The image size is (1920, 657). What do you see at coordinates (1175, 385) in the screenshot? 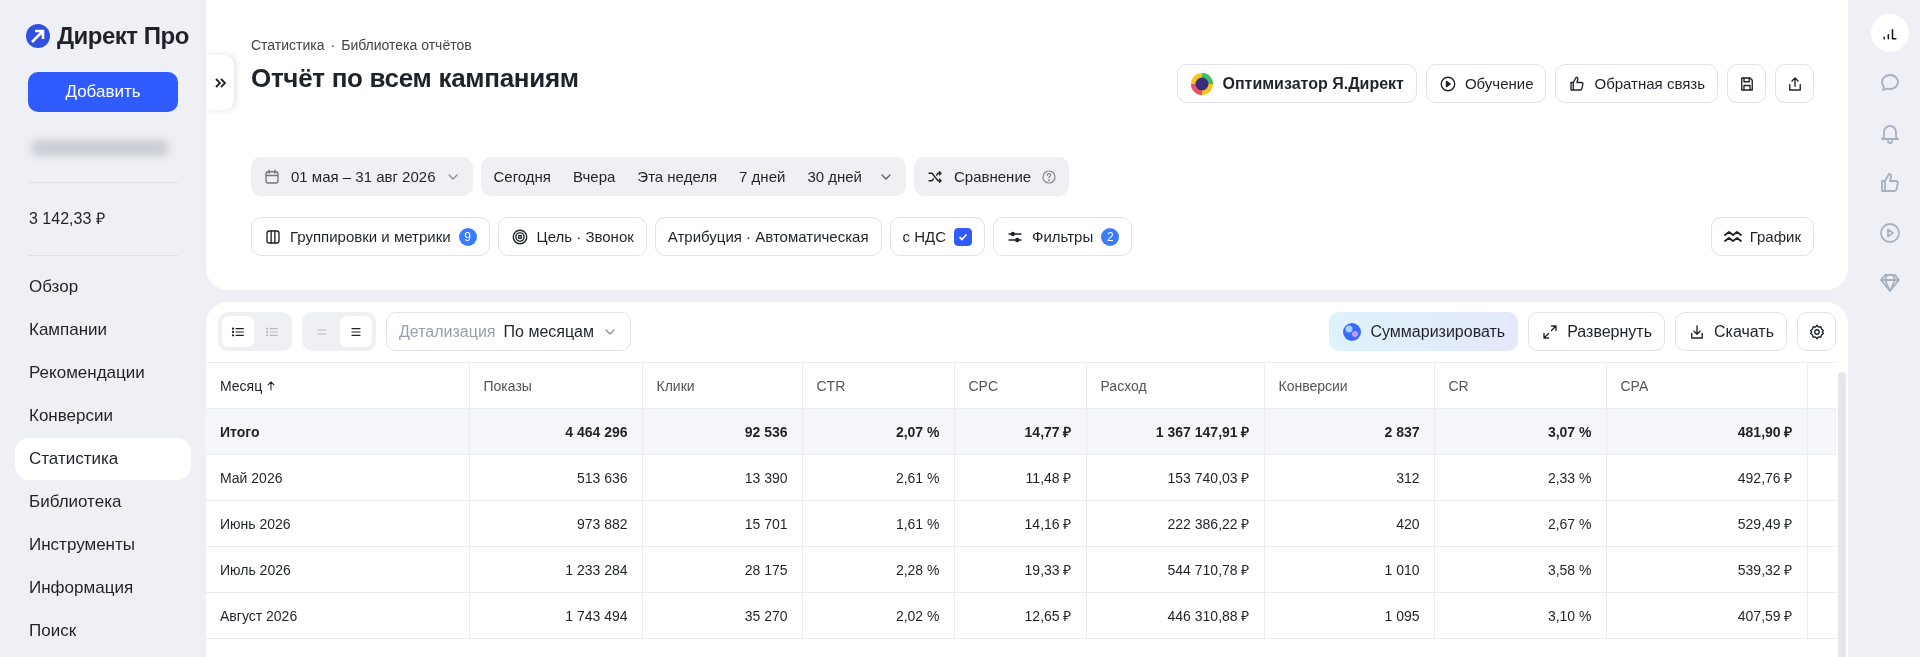
I see `column-header: Расход` at bounding box center [1175, 385].